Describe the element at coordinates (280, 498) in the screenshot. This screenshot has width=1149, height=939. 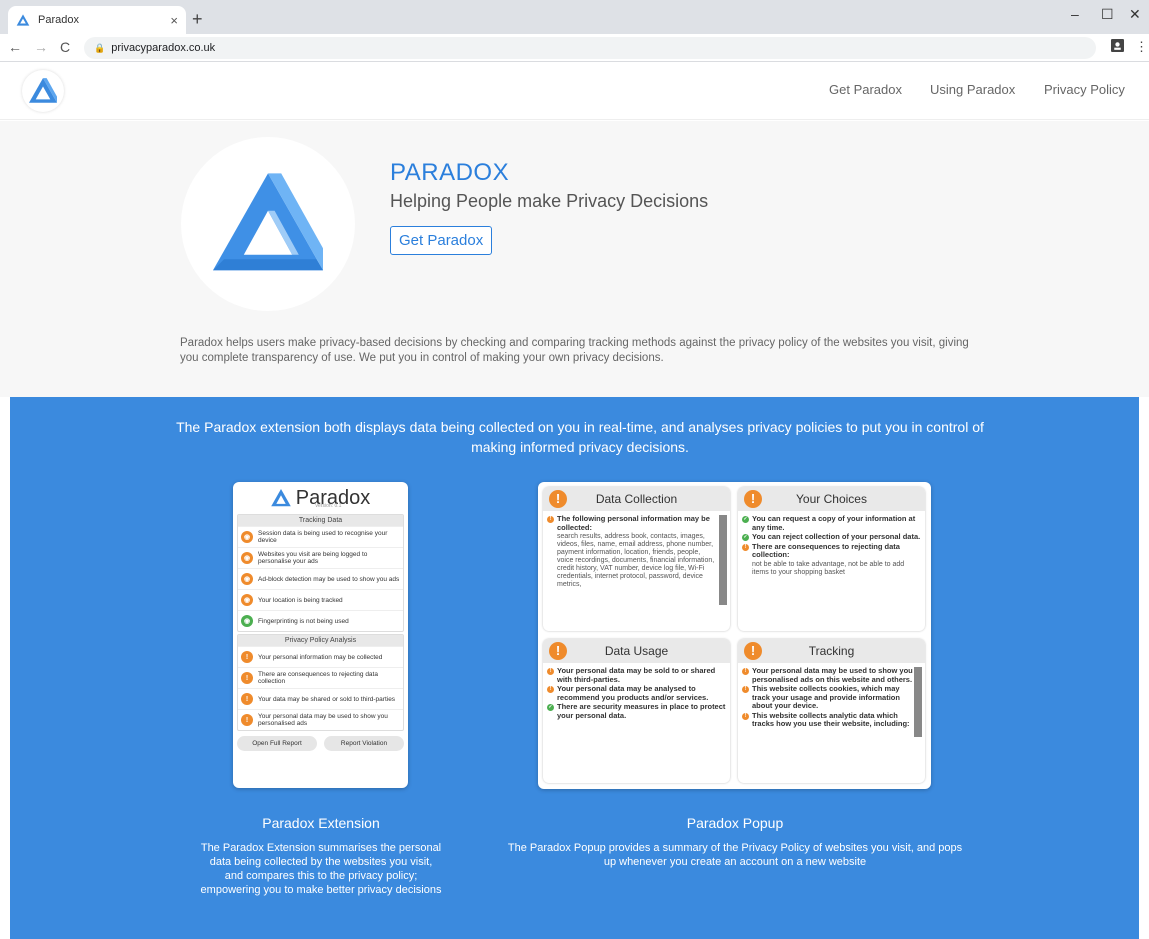
I see `paradox-logo-icon` at that location.